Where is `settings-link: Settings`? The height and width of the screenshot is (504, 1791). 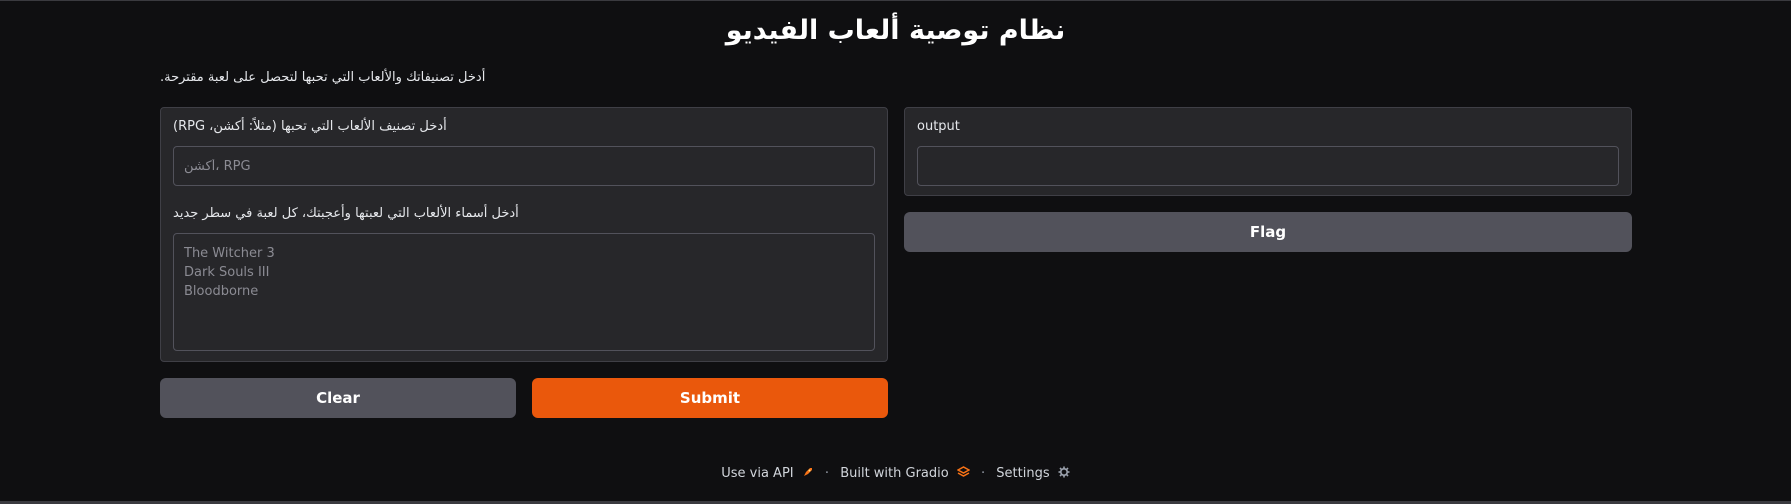
settings-link: Settings is located at coordinates (1033, 473).